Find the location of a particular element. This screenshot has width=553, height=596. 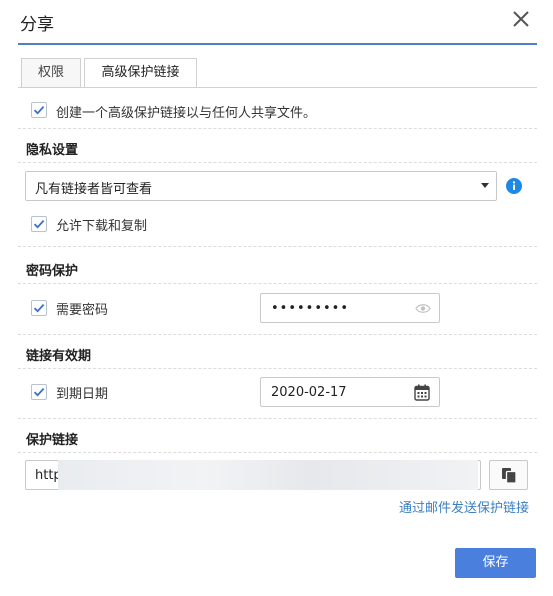

allow-download-checkbox is located at coordinates (39, 224).